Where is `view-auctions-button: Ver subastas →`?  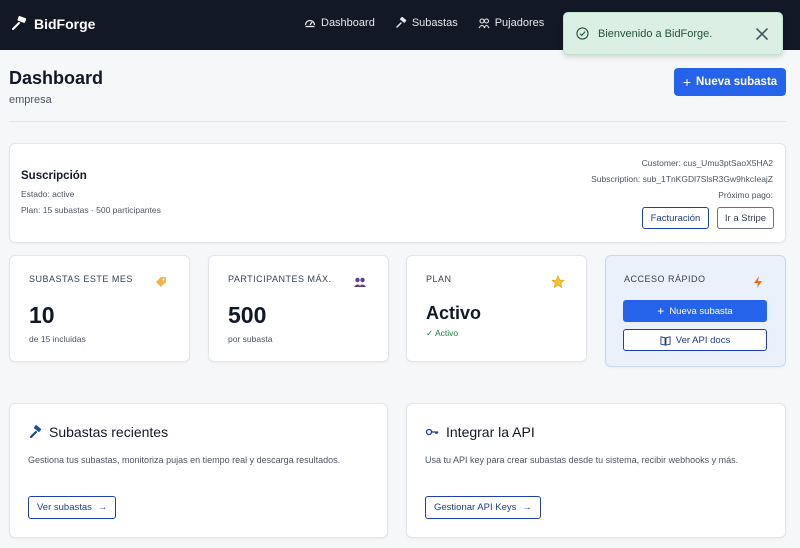 view-auctions-button: Ver subastas → is located at coordinates (72, 507).